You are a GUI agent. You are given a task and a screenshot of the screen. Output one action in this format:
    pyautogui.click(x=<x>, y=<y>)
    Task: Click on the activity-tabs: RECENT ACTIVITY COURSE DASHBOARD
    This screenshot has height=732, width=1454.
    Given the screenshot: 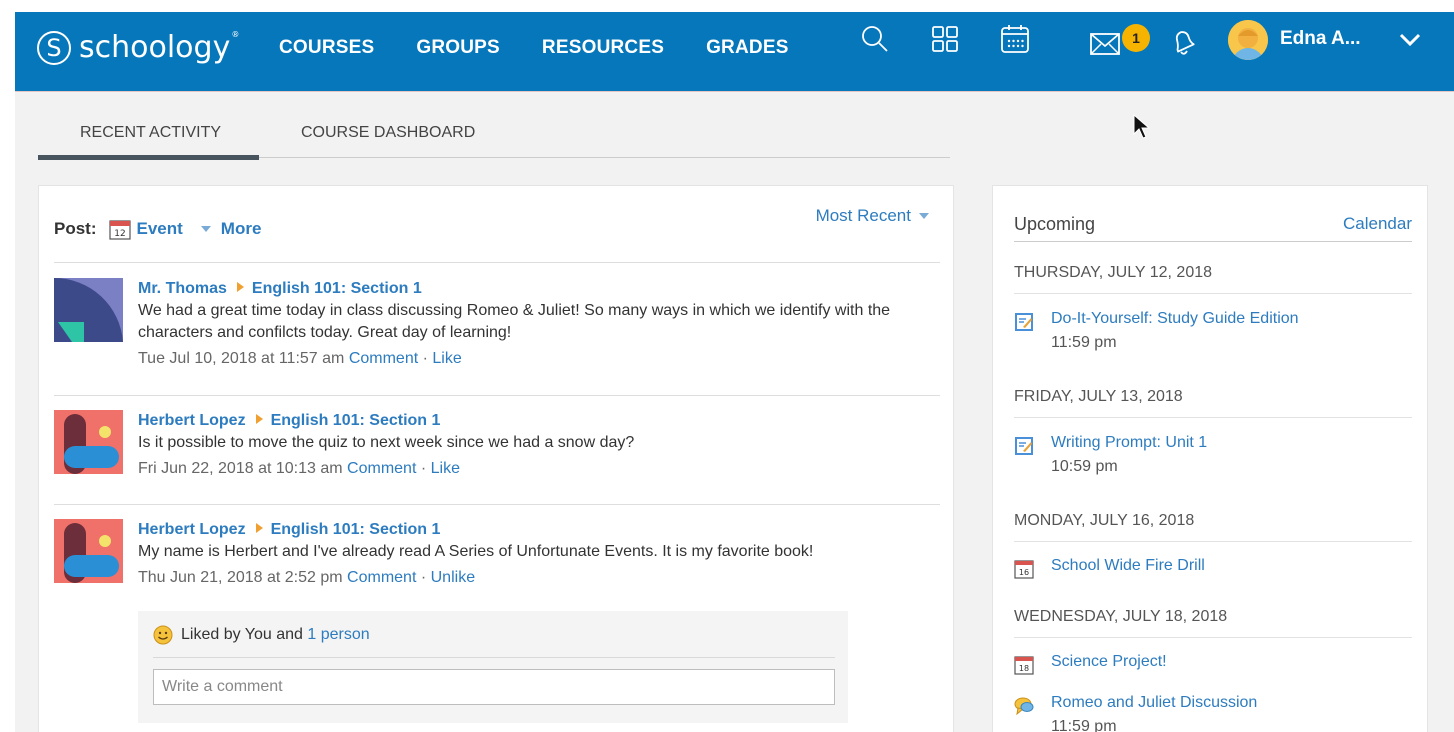 What is the action you would take?
    pyautogui.click(x=494, y=135)
    